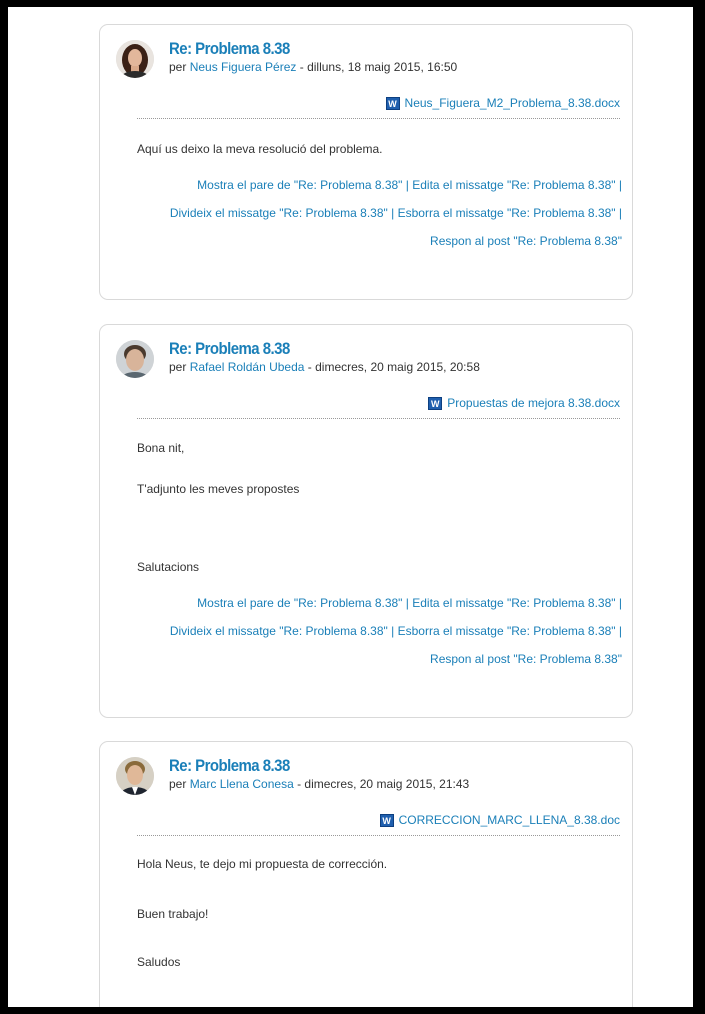 The height and width of the screenshot is (1014, 705). What do you see at coordinates (392, 367) in the screenshot?
I see `post-date: - dimecres, 20 maig 2015, 20:58` at bounding box center [392, 367].